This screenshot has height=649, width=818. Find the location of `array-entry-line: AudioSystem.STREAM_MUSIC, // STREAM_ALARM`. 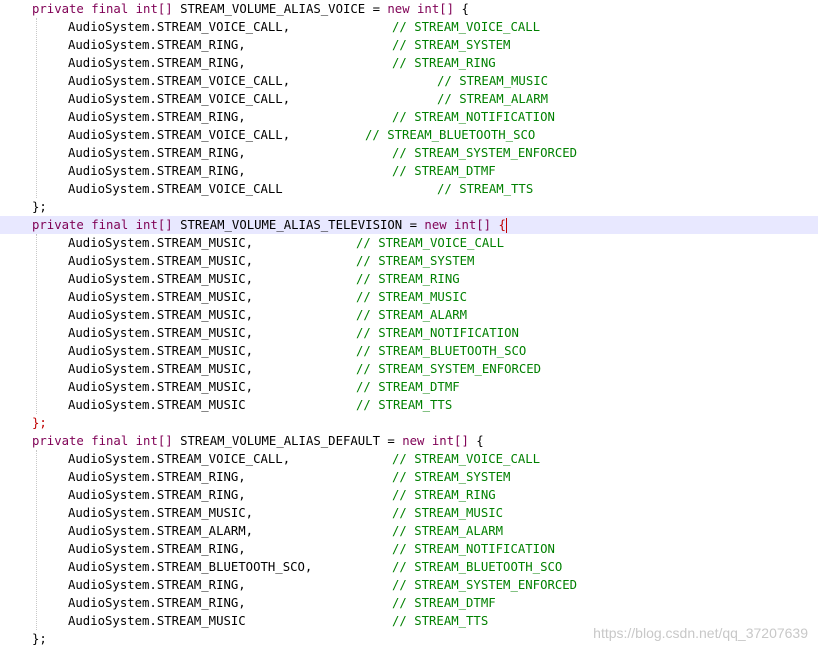

array-entry-line: AudioSystem.STREAM_MUSIC, // STREAM_ALARM is located at coordinates (409, 315).